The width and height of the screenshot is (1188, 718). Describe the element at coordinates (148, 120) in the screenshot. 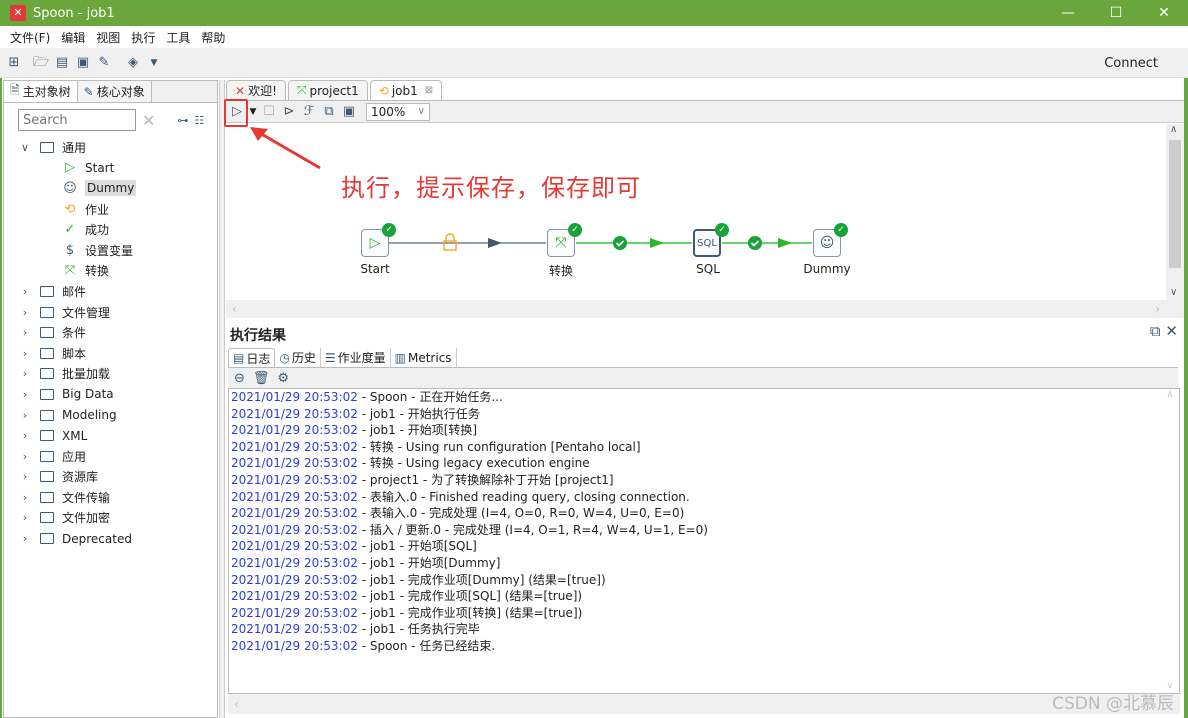

I see `clear-search-icon: ✕` at that location.